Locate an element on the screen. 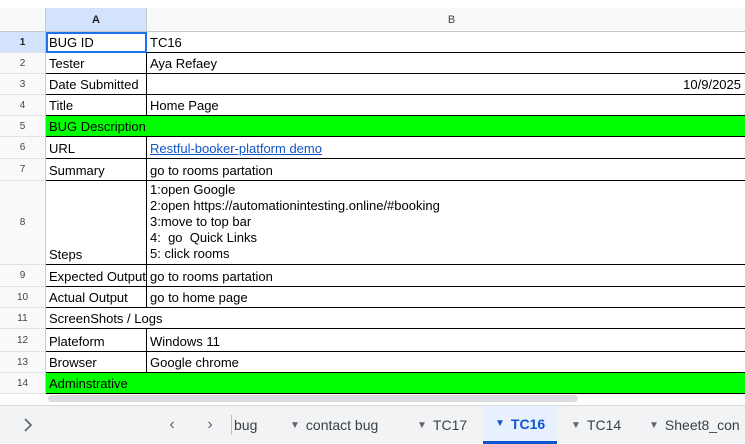 This screenshot has width=745, height=444. tab-label: TC14 is located at coordinates (604, 425).